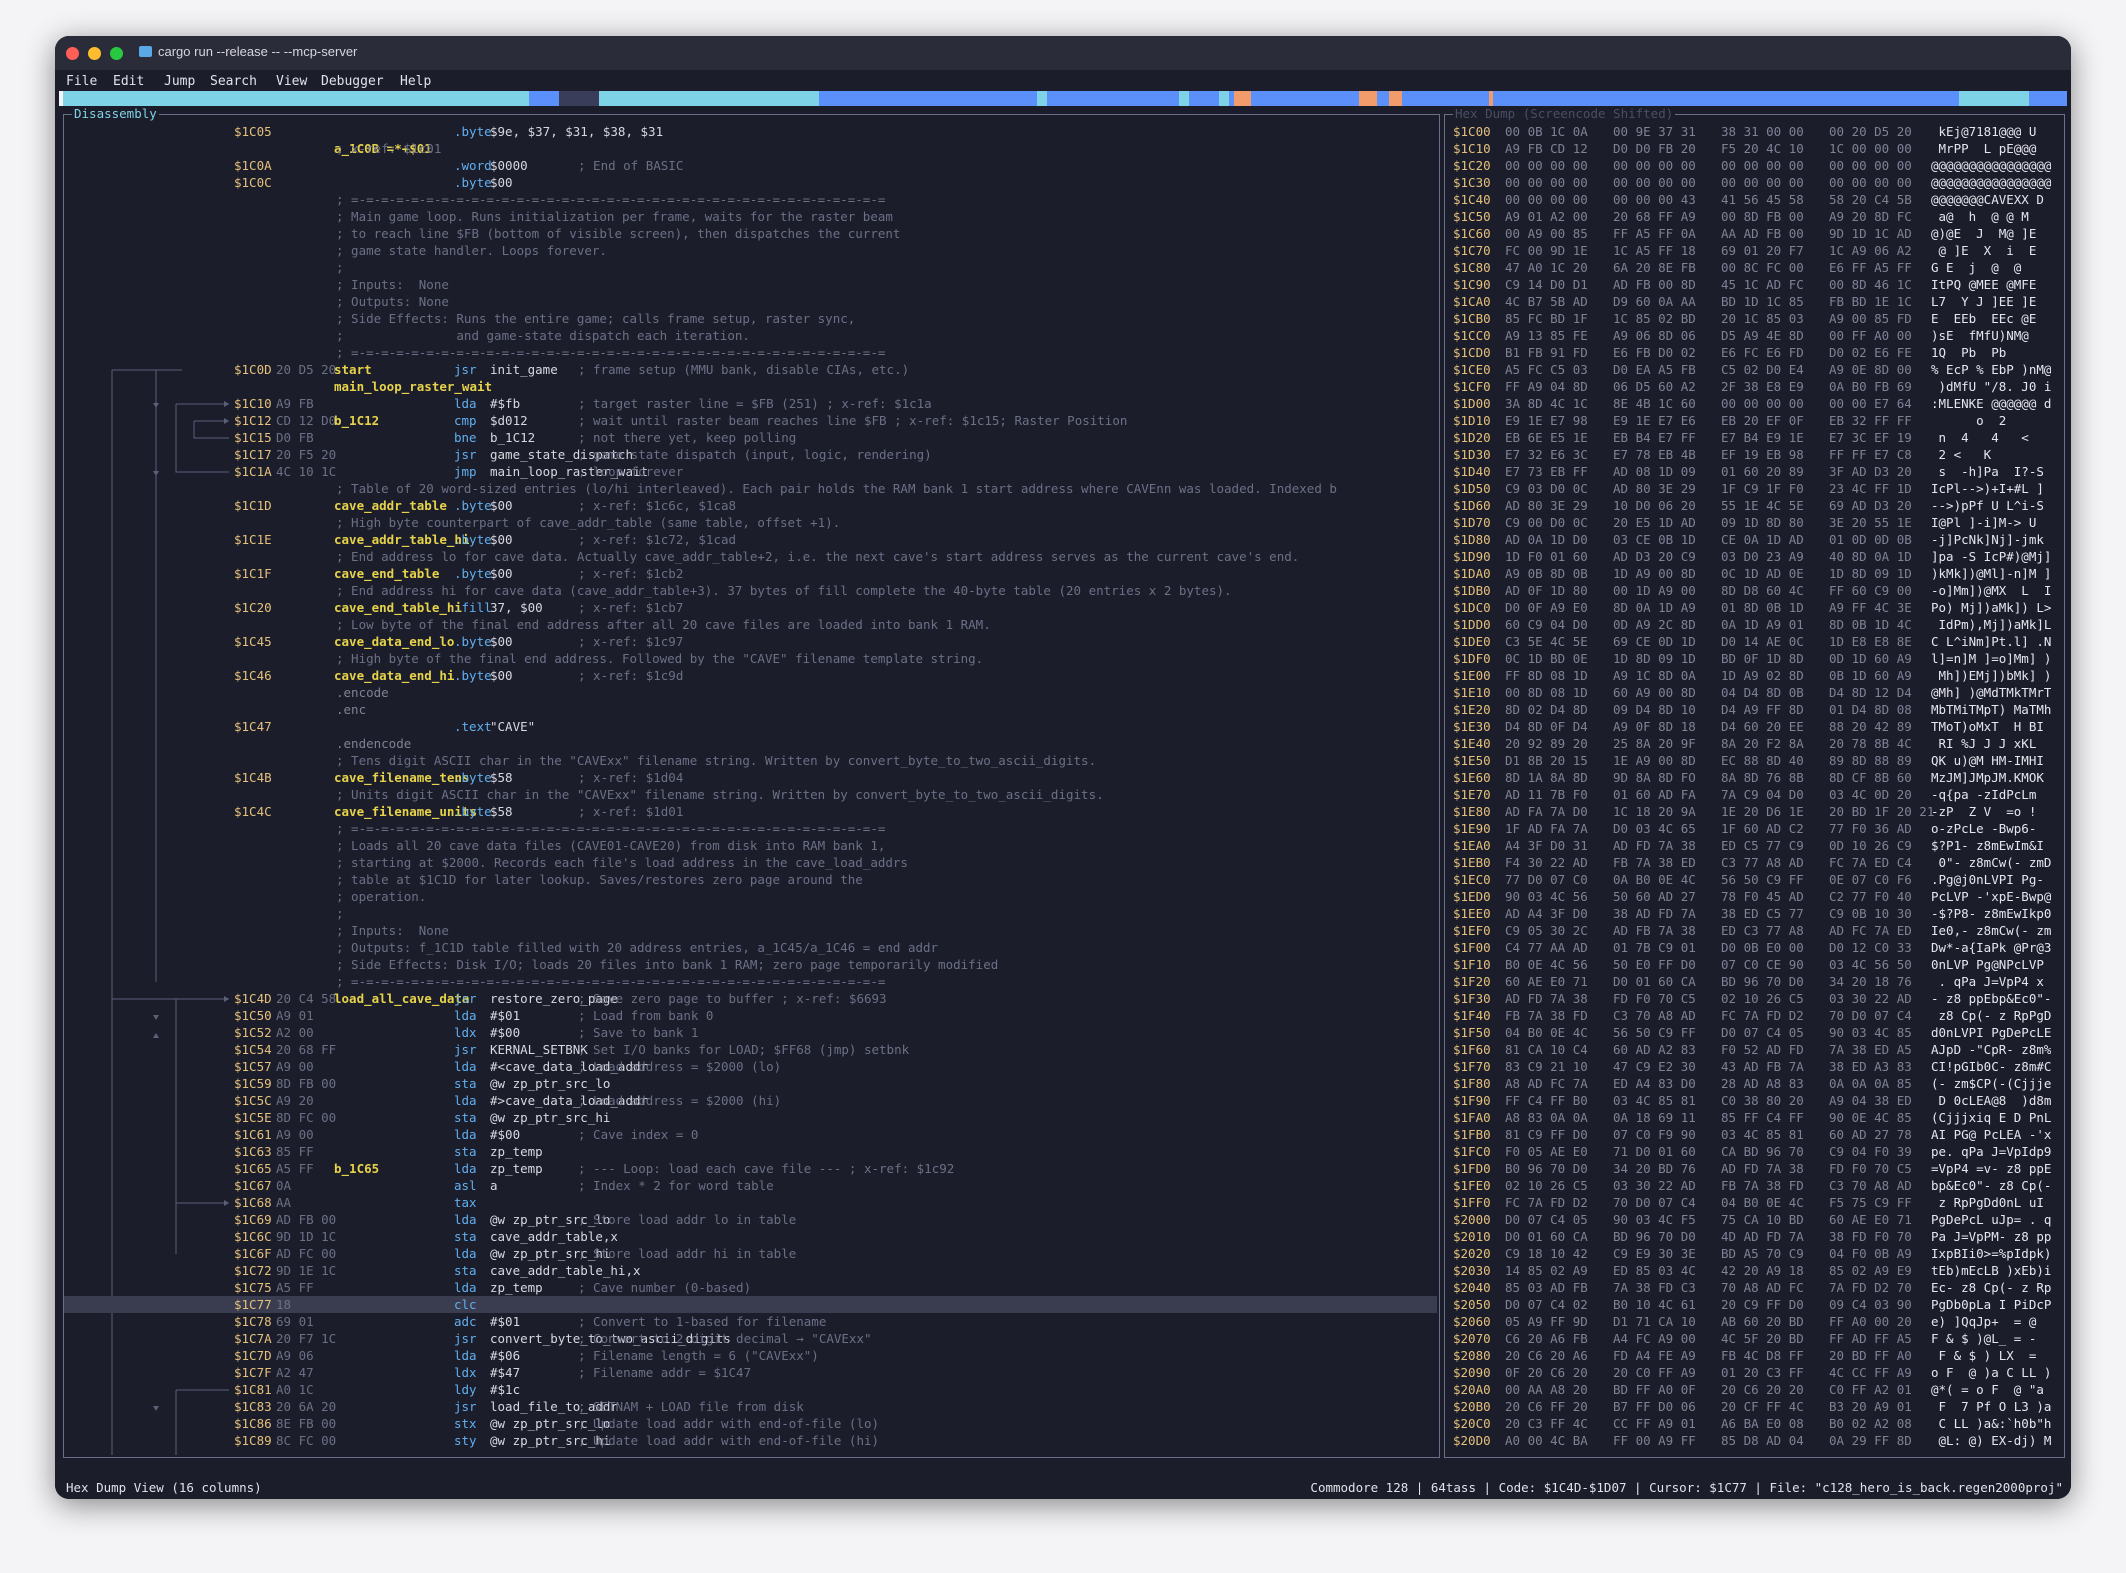 The height and width of the screenshot is (1573, 2126). What do you see at coordinates (750, 1117) in the screenshot?
I see `disassembly-line: $1C5E 8D FC 00 sta @w zp_ptr_src_hi` at bounding box center [750, 1117].